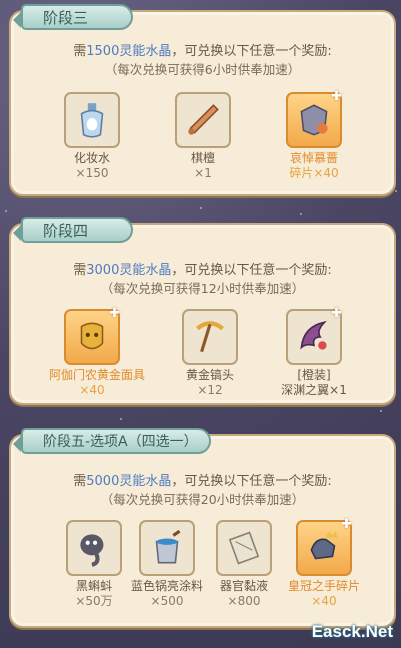 The height and width of the screenshot is (648, 401). What do you see at coordinates (210, 337) in the screenshot?
I see `pickaxe-icon` at bounding box center [210, 337].